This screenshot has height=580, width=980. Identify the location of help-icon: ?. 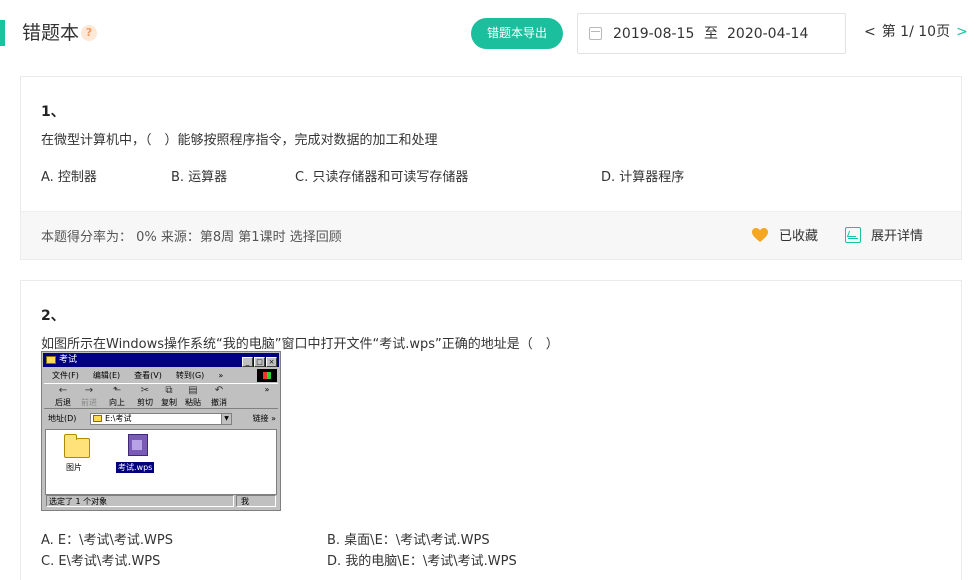
(89, 33).